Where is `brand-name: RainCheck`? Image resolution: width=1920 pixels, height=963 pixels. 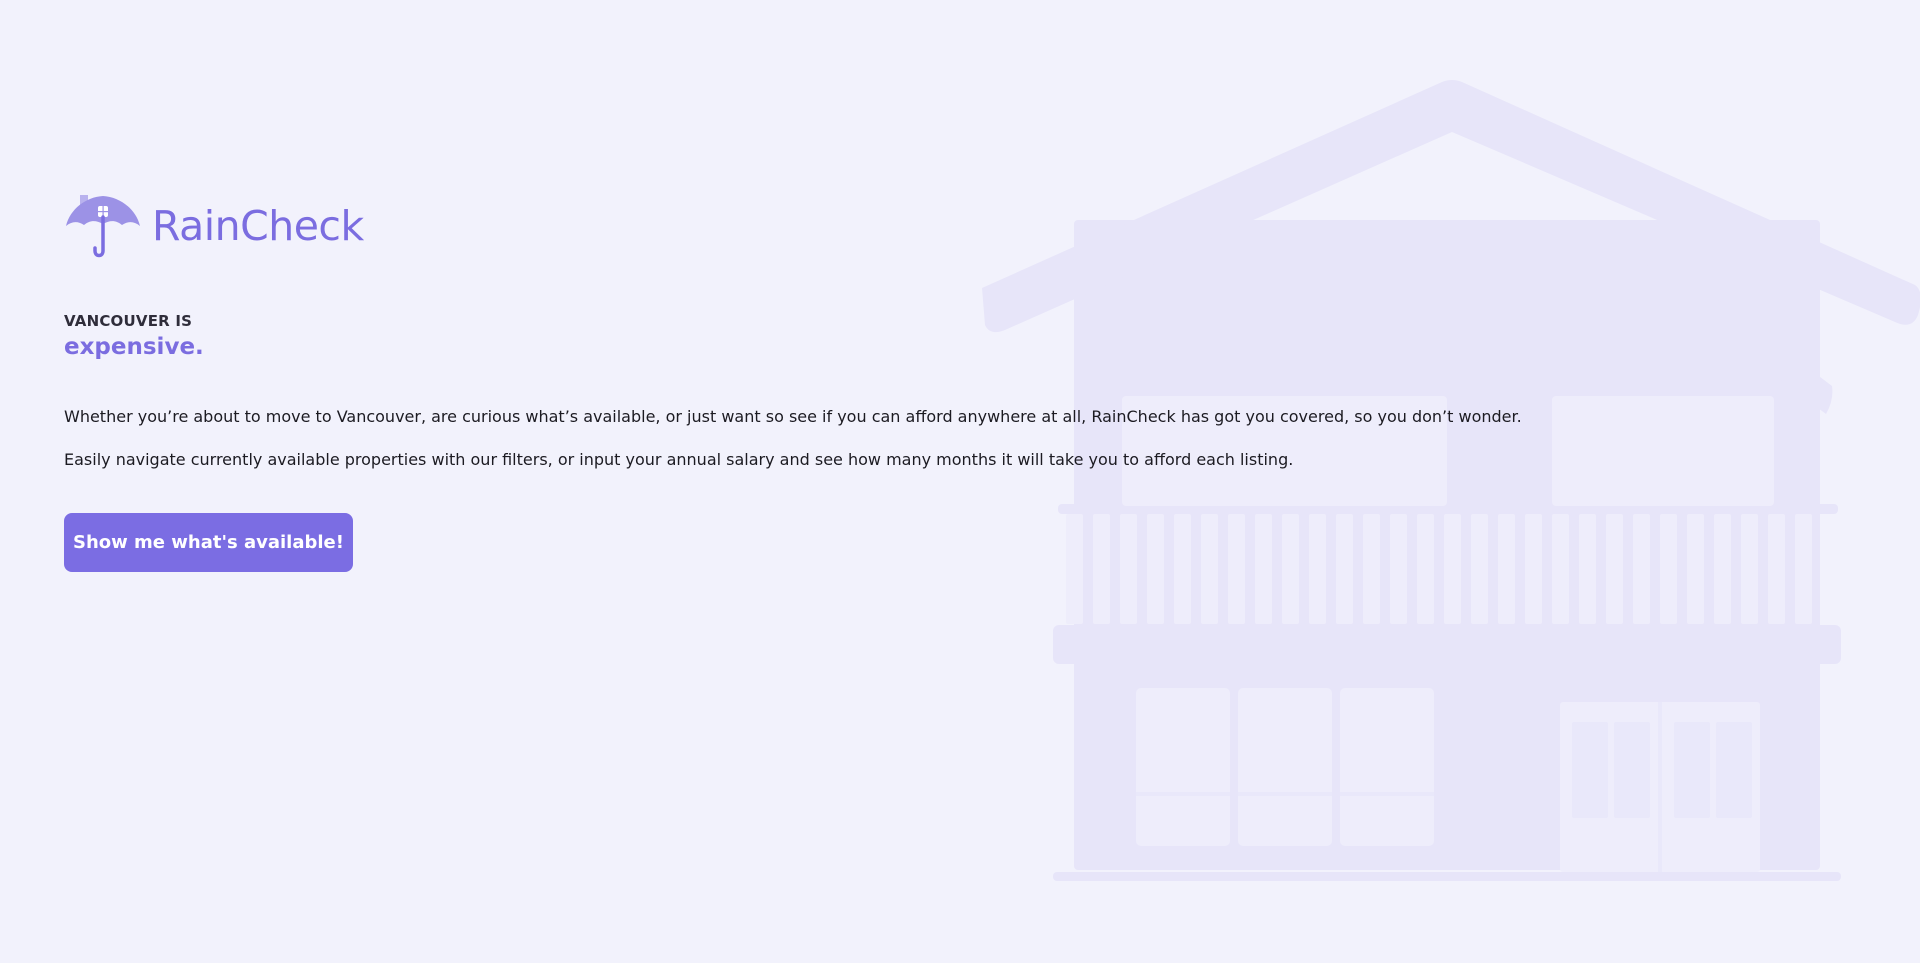
brand-name: RainCheck is located at coordinates (258, 225).